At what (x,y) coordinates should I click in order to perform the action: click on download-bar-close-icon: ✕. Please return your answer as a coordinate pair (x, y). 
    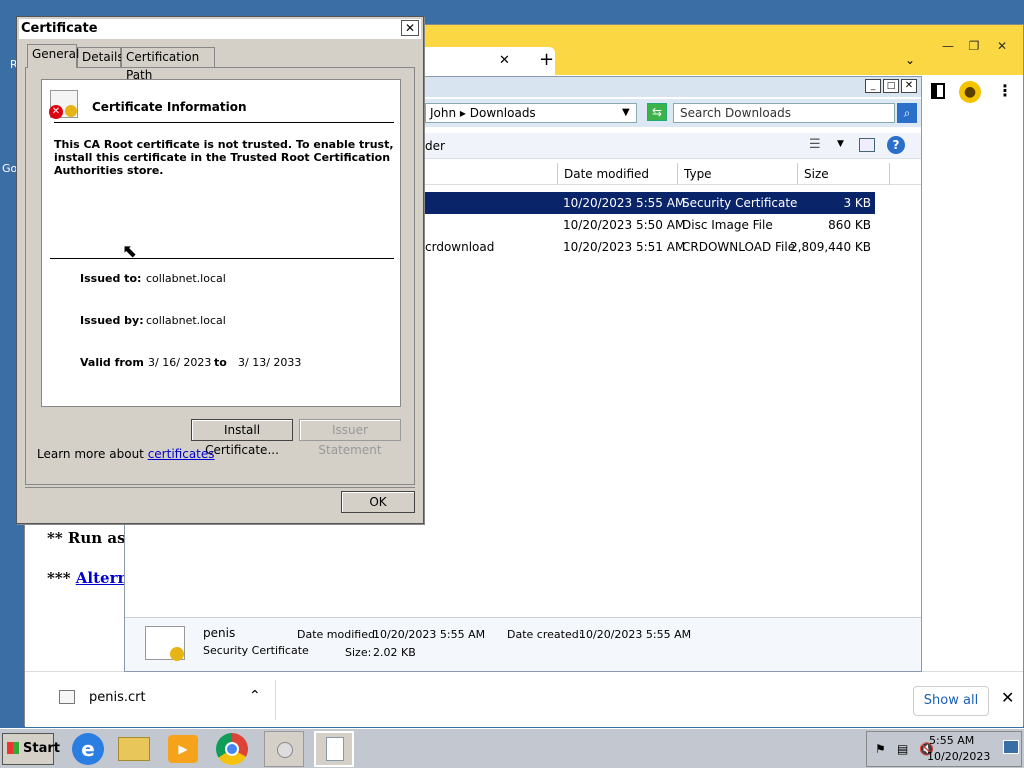
    Looking at the image, I should click on (1007, 697).